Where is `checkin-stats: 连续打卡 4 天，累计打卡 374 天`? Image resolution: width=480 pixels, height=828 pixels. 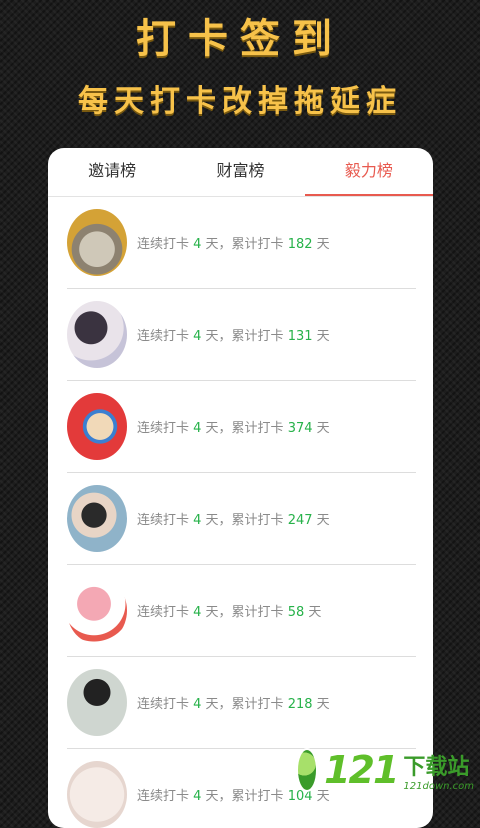 checkin-stats: 连续打卡 4 天，累计打卡 374 天 is located at coordinates (233, 426).